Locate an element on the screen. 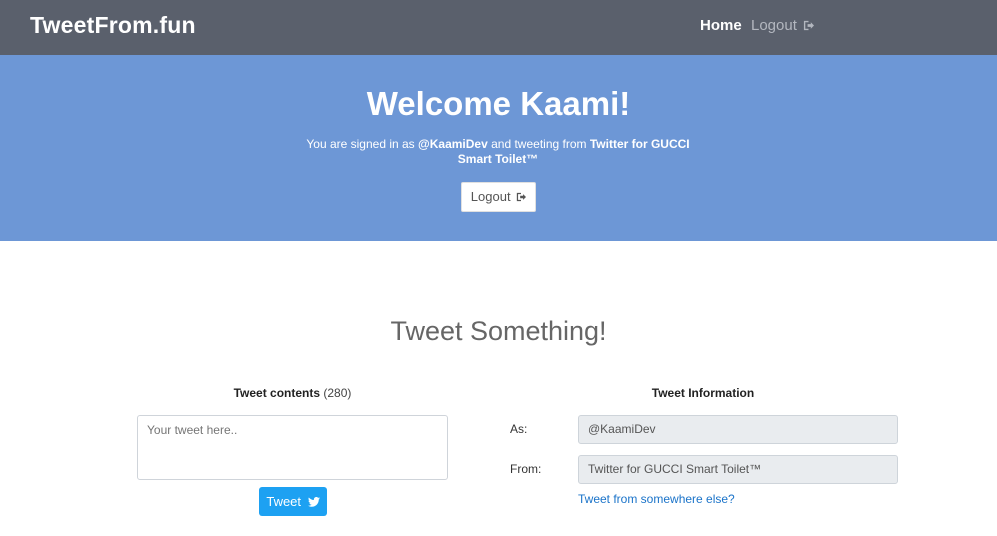  tweet-input is located at coordinates (292, 447).